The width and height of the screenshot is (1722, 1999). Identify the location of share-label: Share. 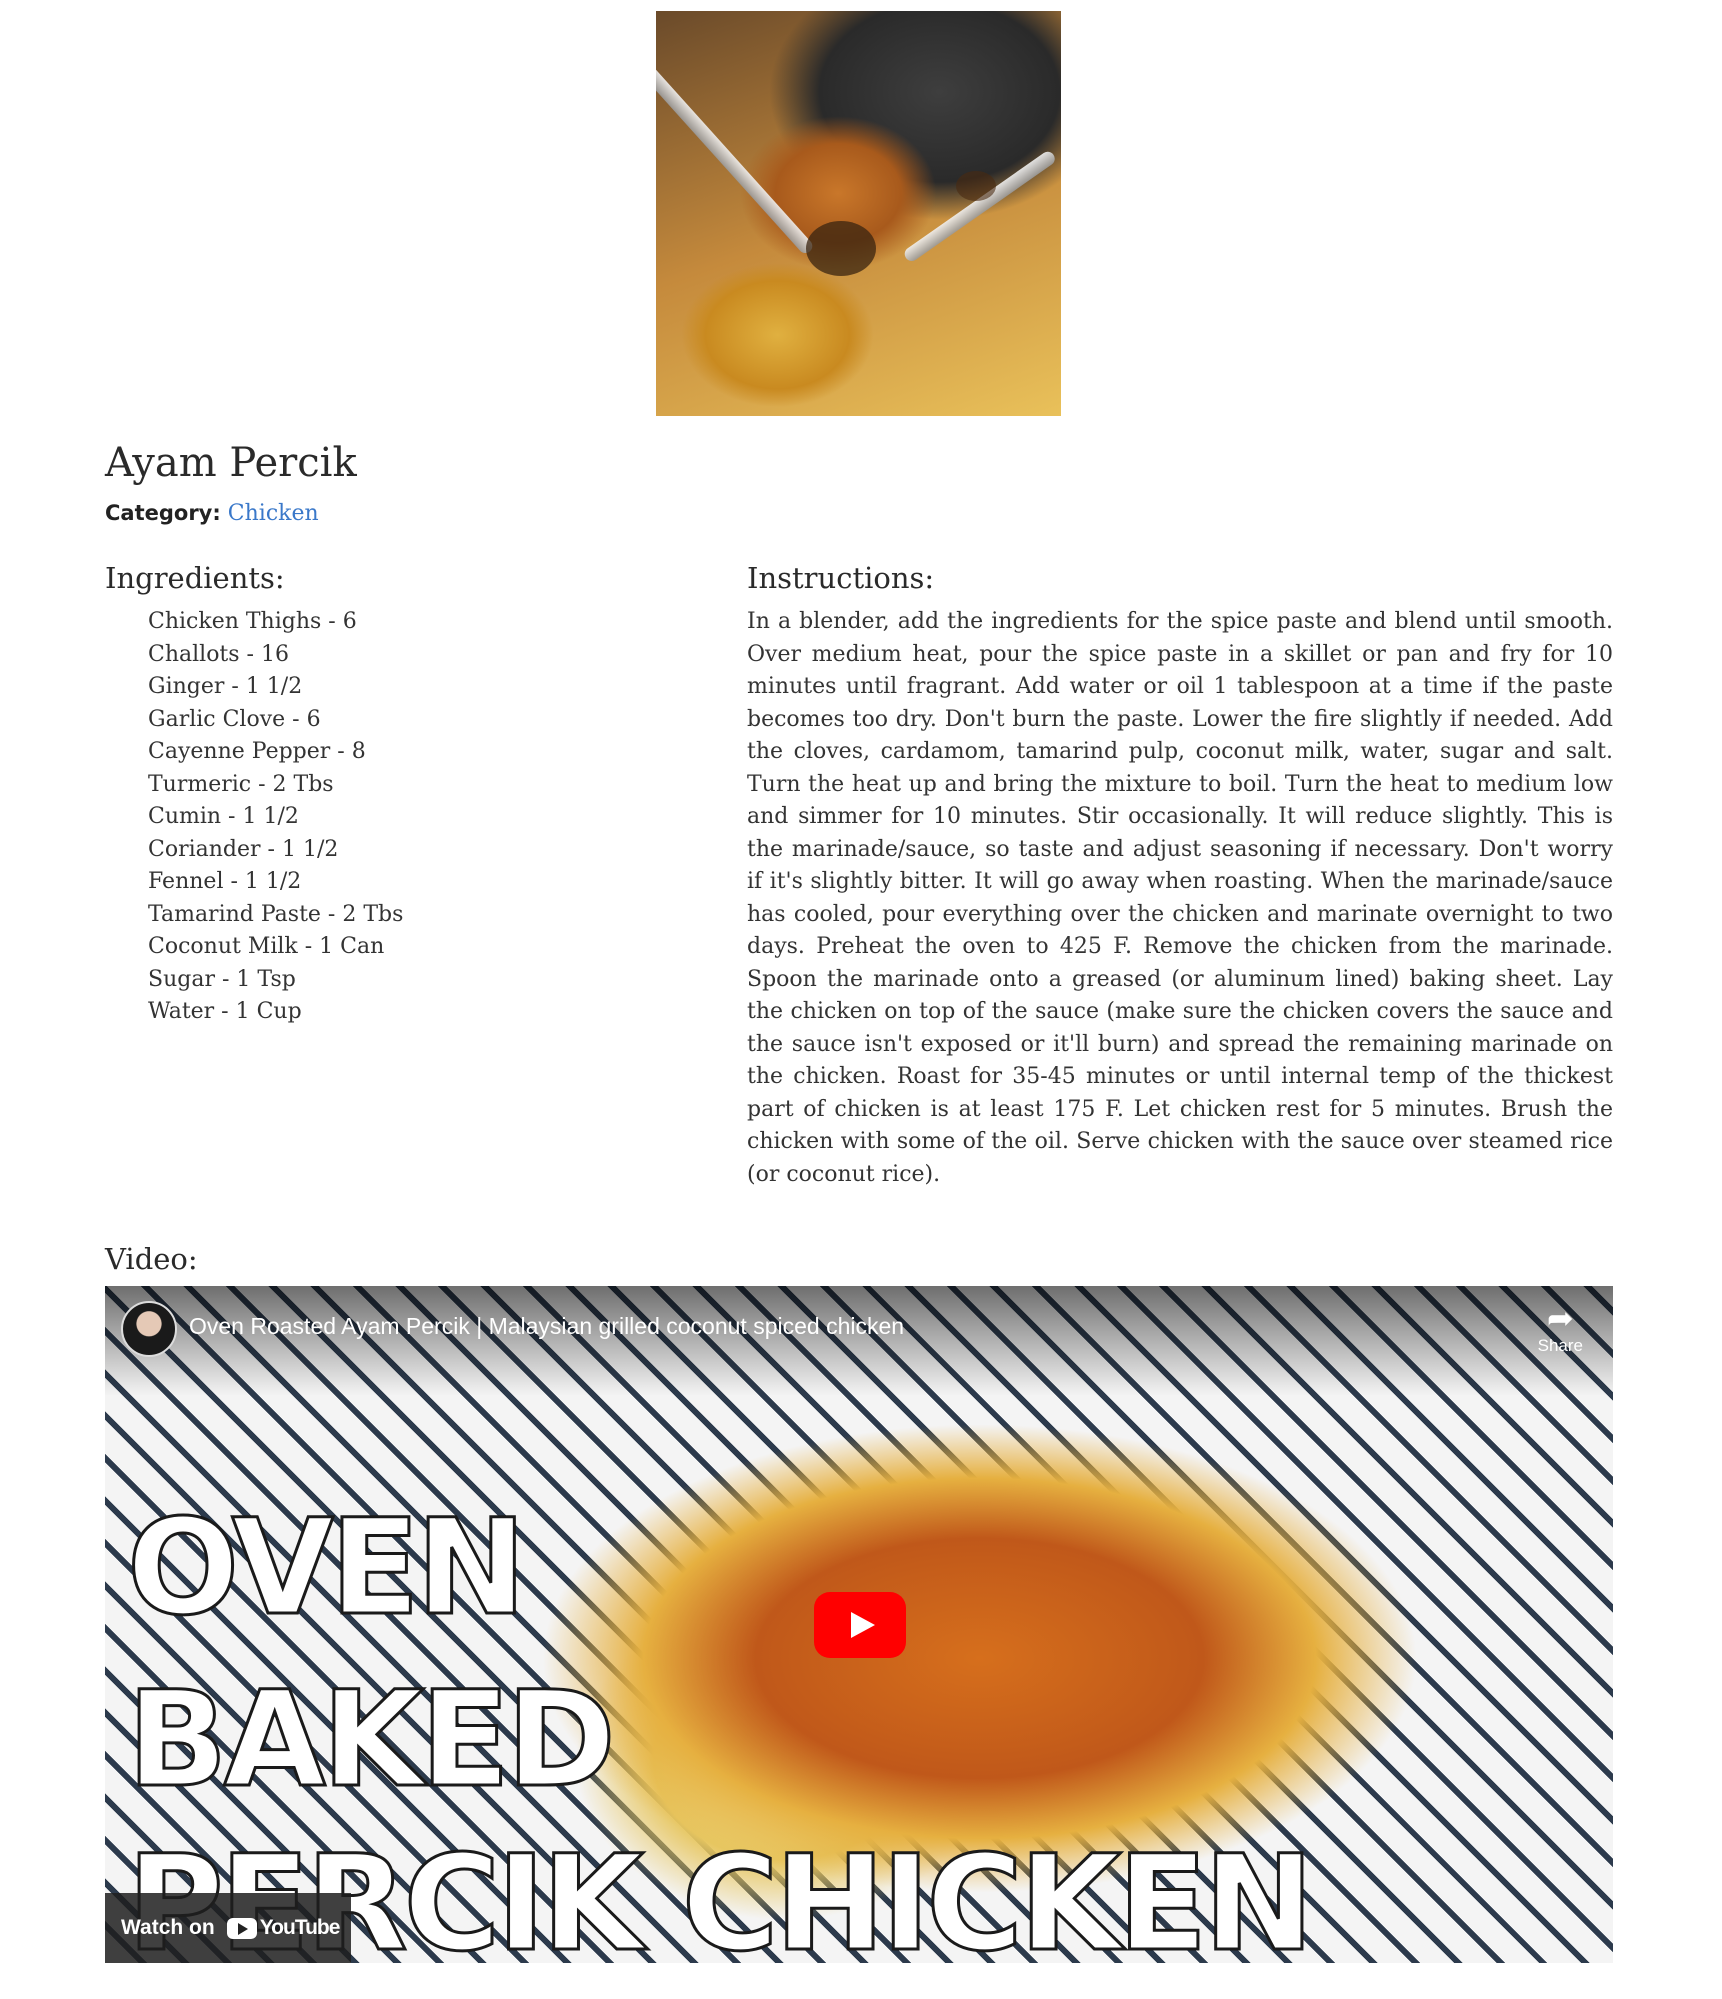
(1560, 1345).